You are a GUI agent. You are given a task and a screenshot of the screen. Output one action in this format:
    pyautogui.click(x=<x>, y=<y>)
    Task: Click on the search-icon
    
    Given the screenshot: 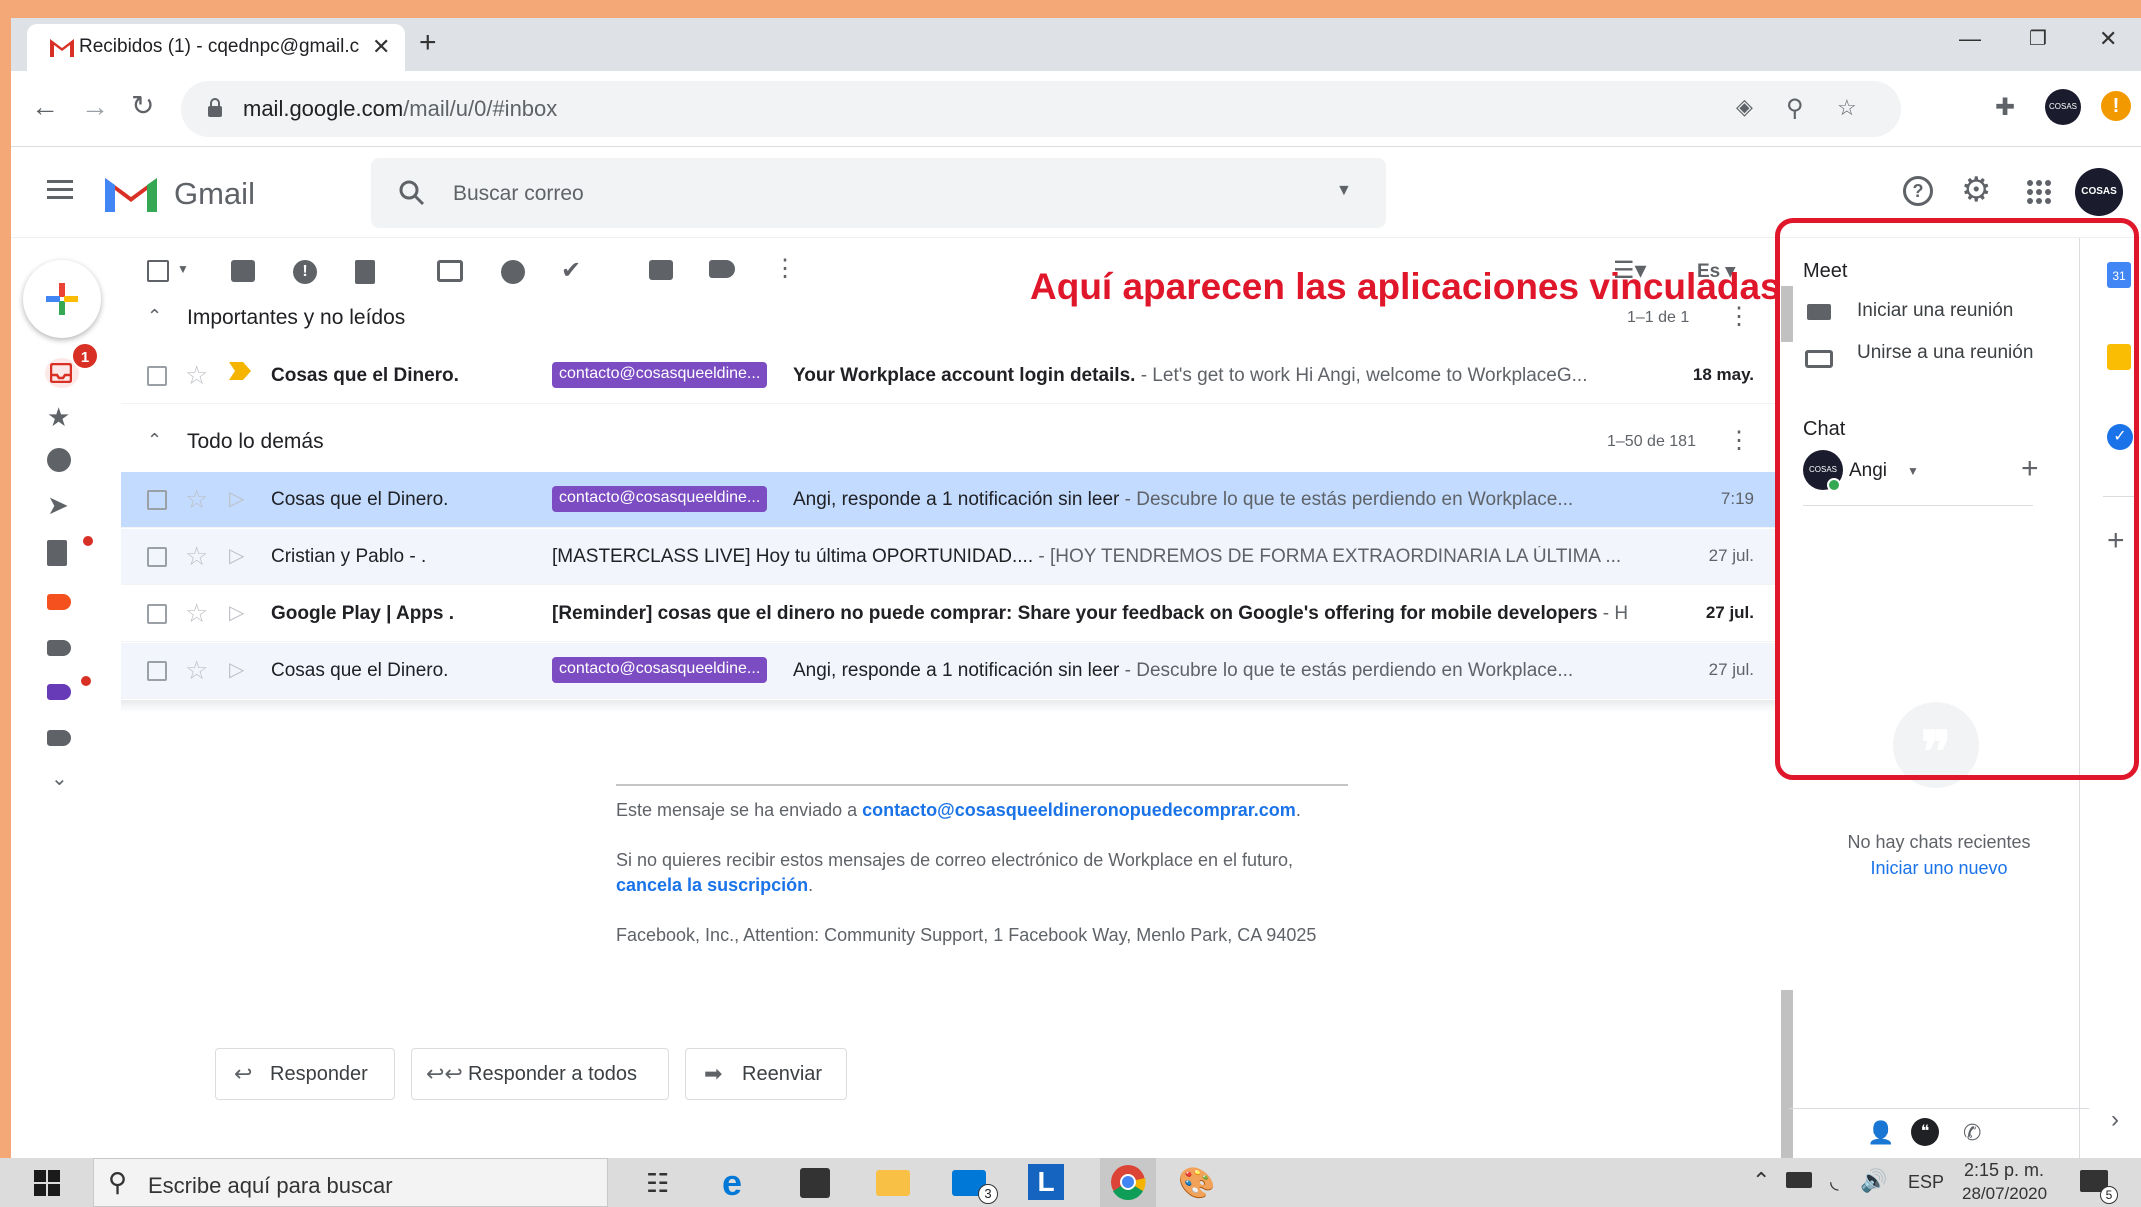 What is the action you would take?
    pyautogui.click(x=412, y=193)
    